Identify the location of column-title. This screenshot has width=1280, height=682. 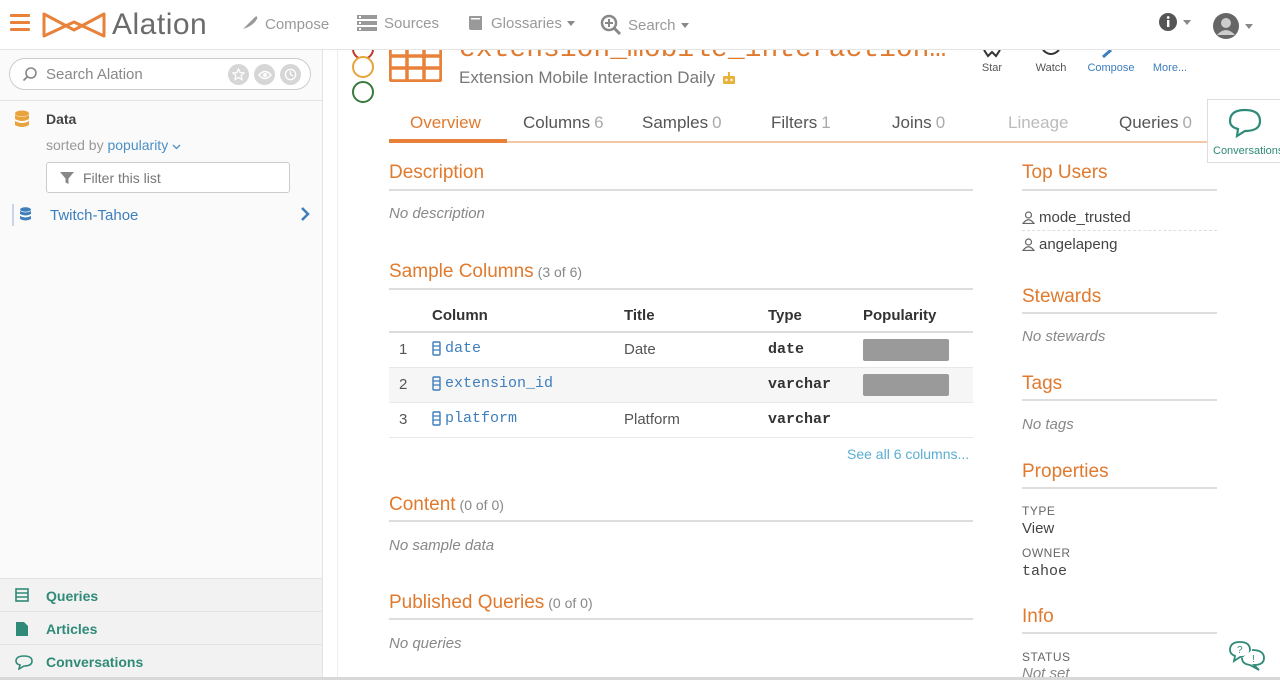
(696, 385).